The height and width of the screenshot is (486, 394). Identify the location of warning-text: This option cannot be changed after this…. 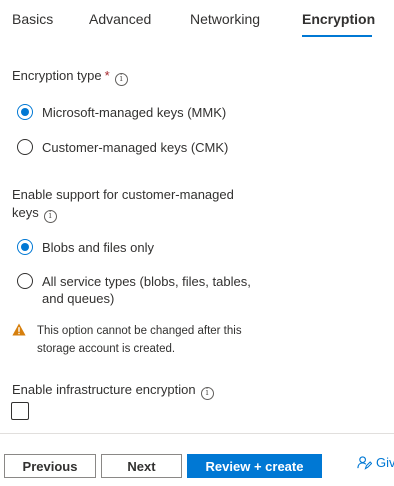
(157, 340).